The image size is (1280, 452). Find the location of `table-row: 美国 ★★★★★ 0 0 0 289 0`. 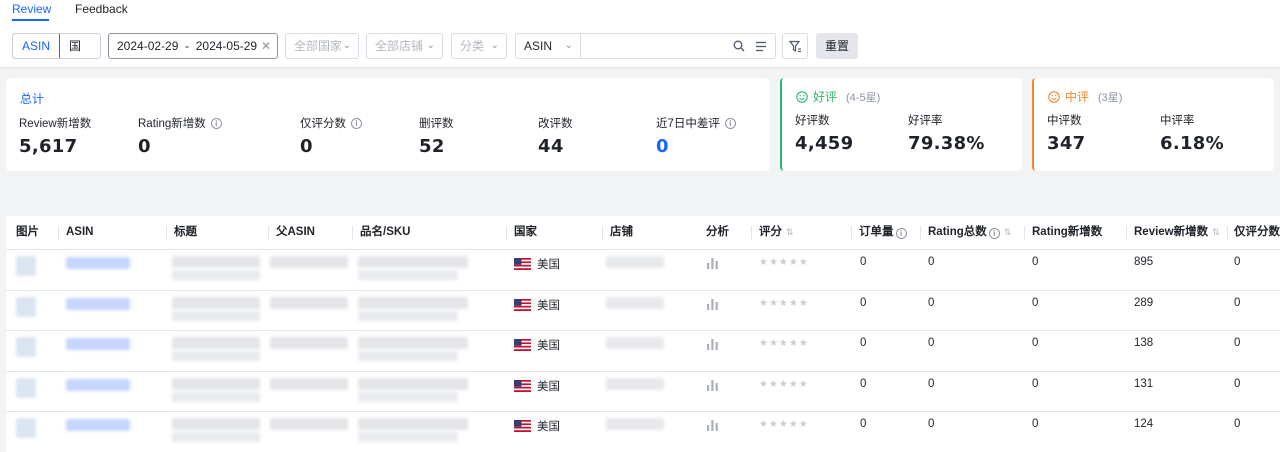

table-row: 美国 ★★★★★ 0 0 0 289 0 is located at coordinates (643, 311).